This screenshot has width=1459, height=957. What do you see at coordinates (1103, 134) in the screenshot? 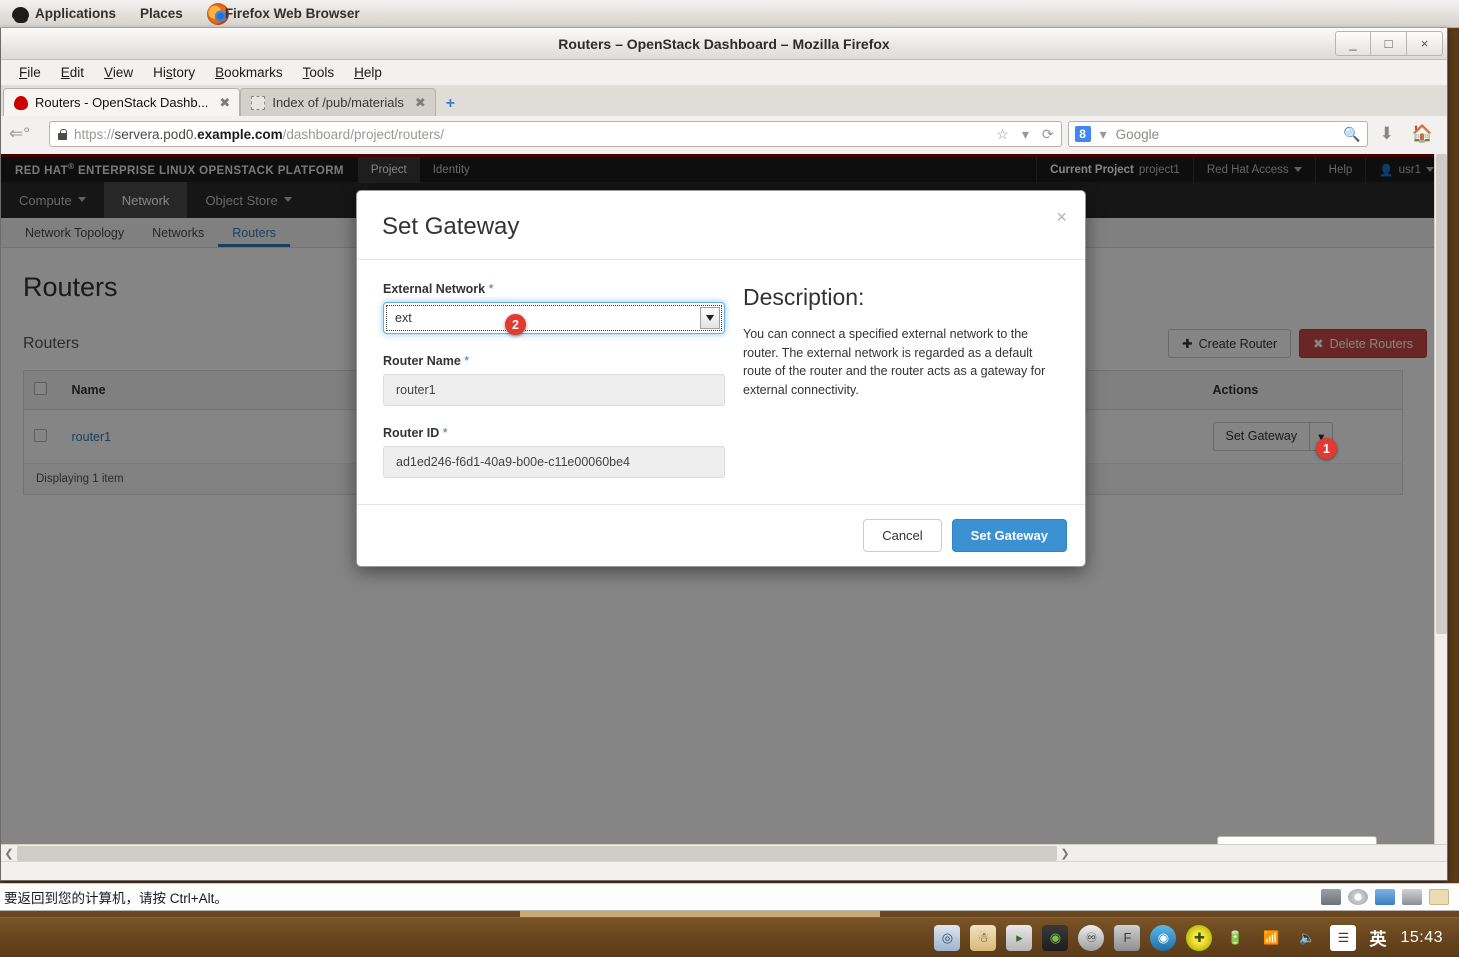
I see `engine-chevron-down-icon: ▾` at bounding box center [1103, 134].